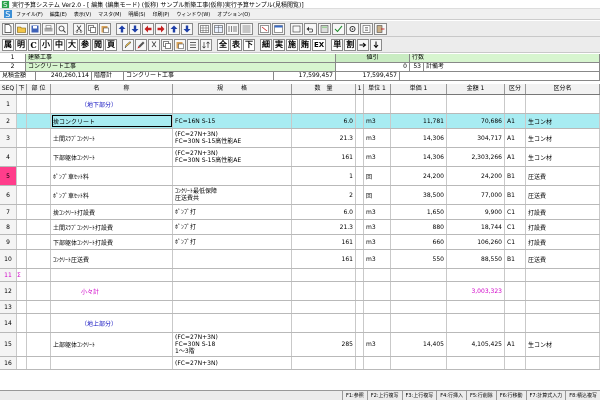 The width and height of the screenshot is (600, 400). What do you see at coordinates (563, 176) in the screenshot?
I see `row-category-name: 圧送費` at bounding box center [563, 176].